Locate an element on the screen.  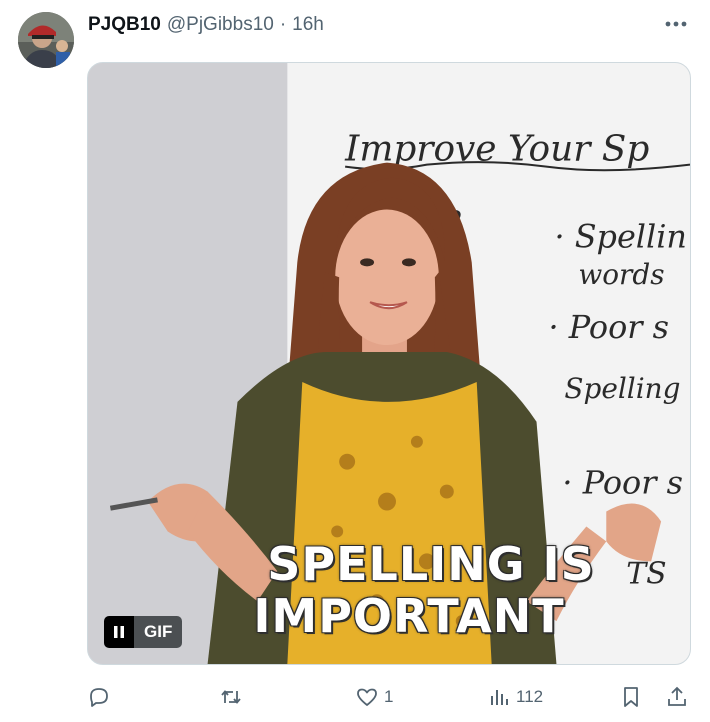
views-button: 112 is located at coordinates (515, 697).